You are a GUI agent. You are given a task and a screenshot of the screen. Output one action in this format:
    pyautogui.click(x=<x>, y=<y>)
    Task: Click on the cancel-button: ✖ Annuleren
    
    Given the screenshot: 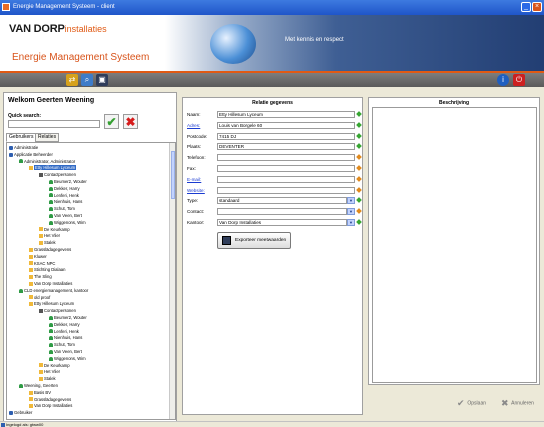 What is the action you would take?
    pyautogui.click(x=517, y=403)
    